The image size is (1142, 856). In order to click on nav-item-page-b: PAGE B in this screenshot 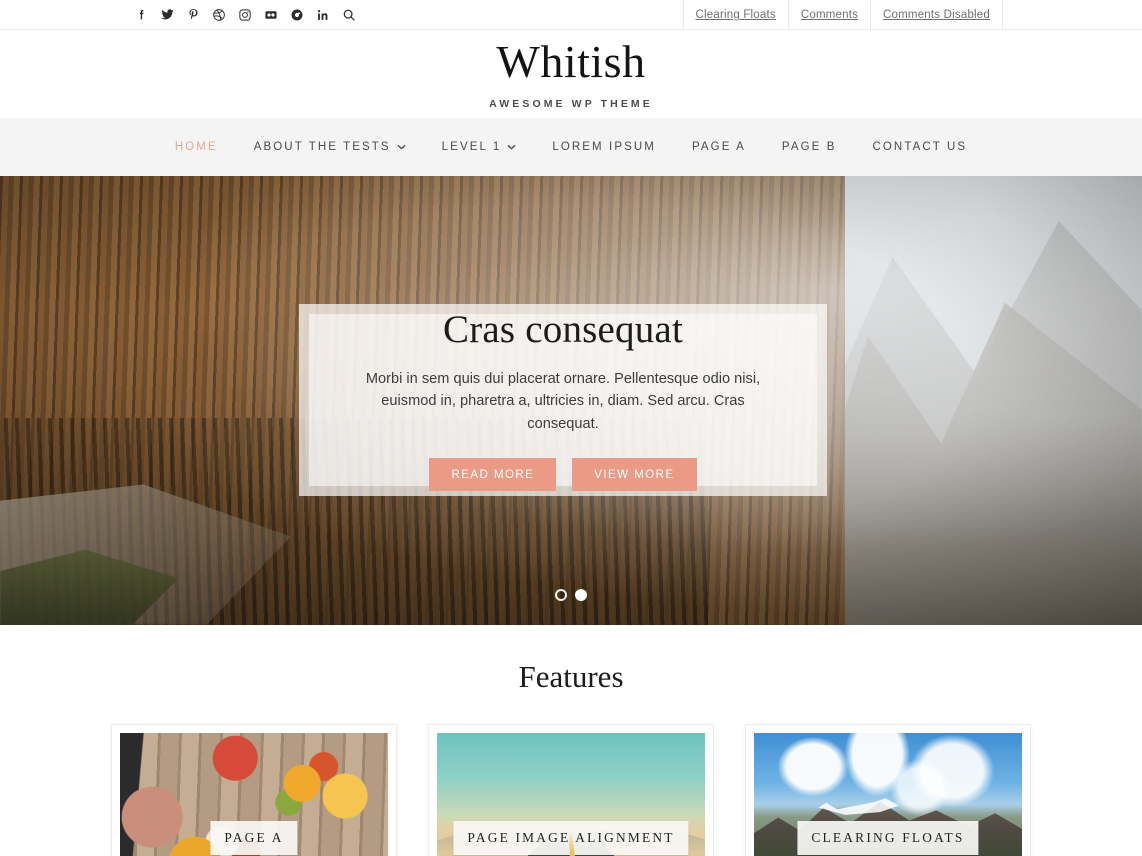, I will do `click(809, 147)`.